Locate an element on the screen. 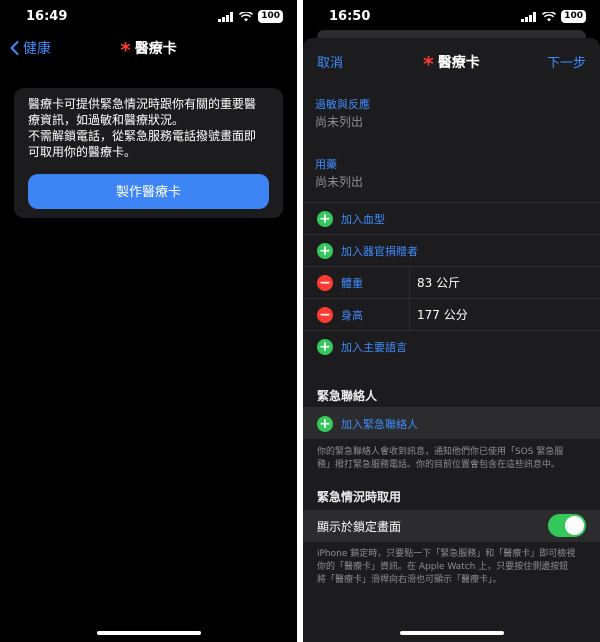  emergency-access-header: 緊急情況時取用 is located at coordinates (359, 497).